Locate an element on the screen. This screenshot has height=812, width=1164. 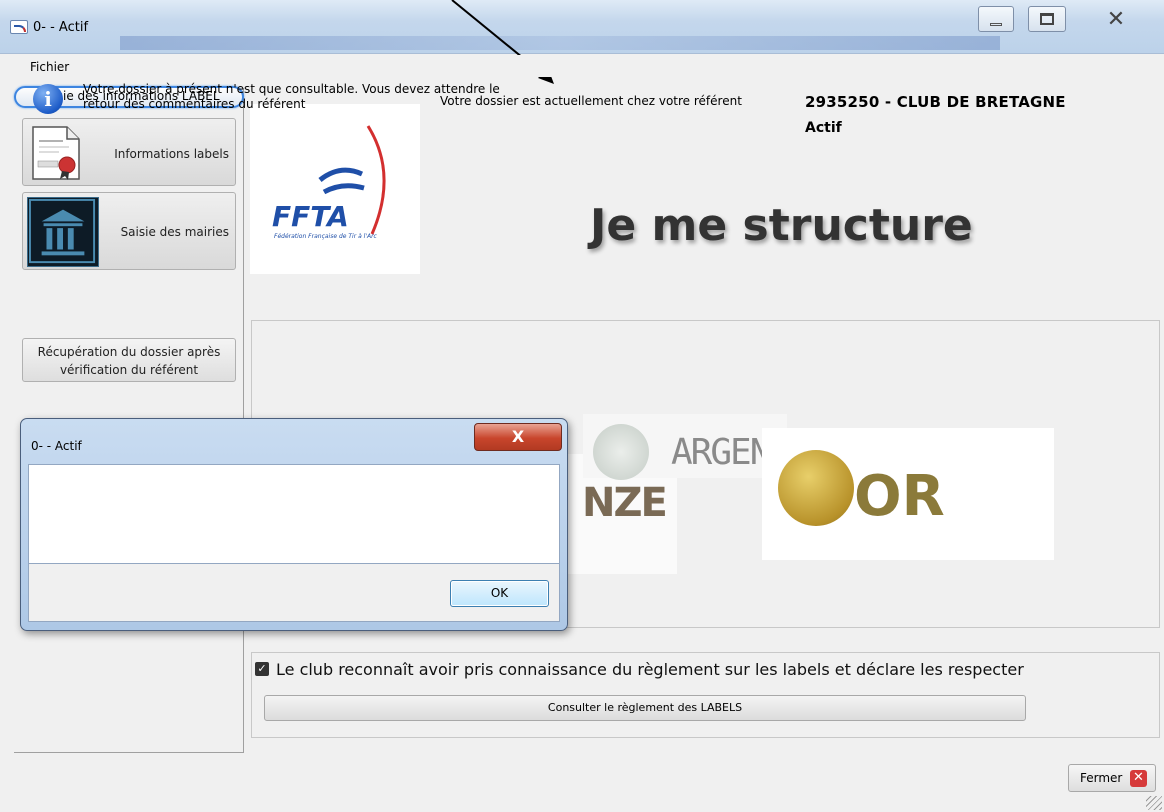
minimize-button is located at coordinates (996, 19).